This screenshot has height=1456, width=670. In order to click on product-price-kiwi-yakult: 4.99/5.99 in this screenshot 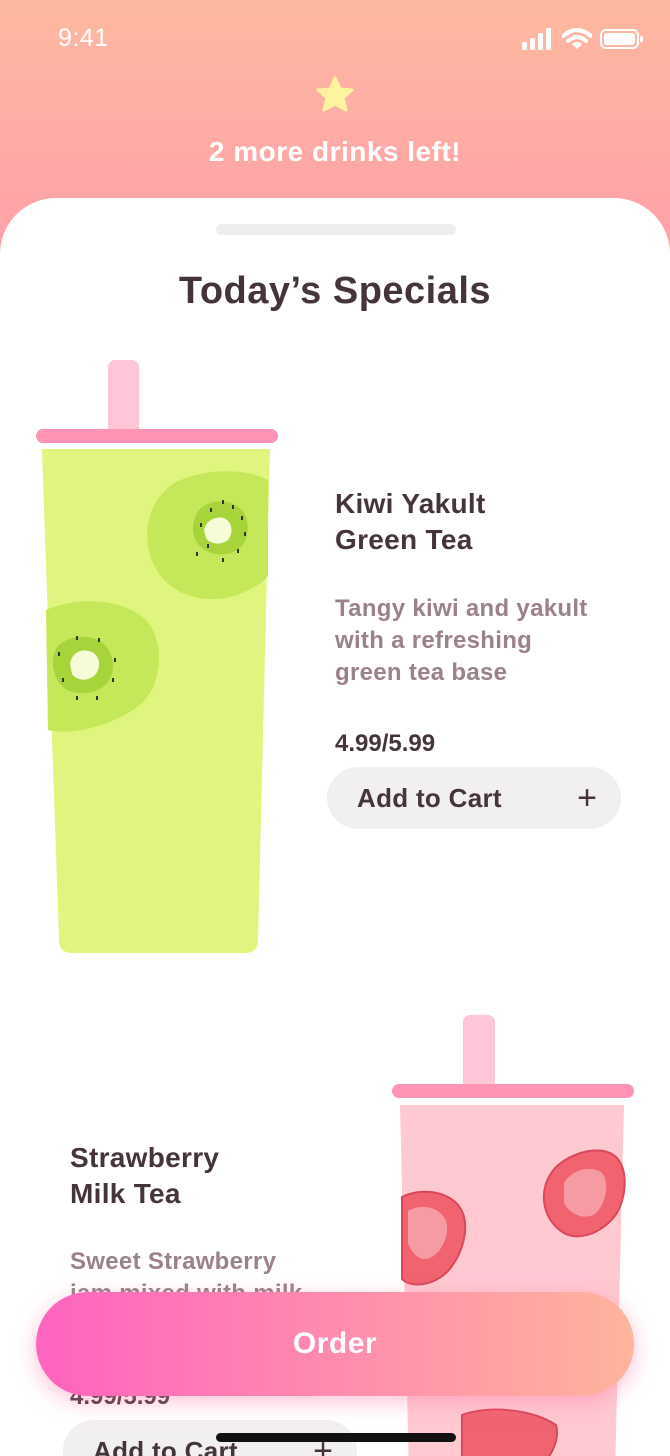, I will do `click(385, 743)`.